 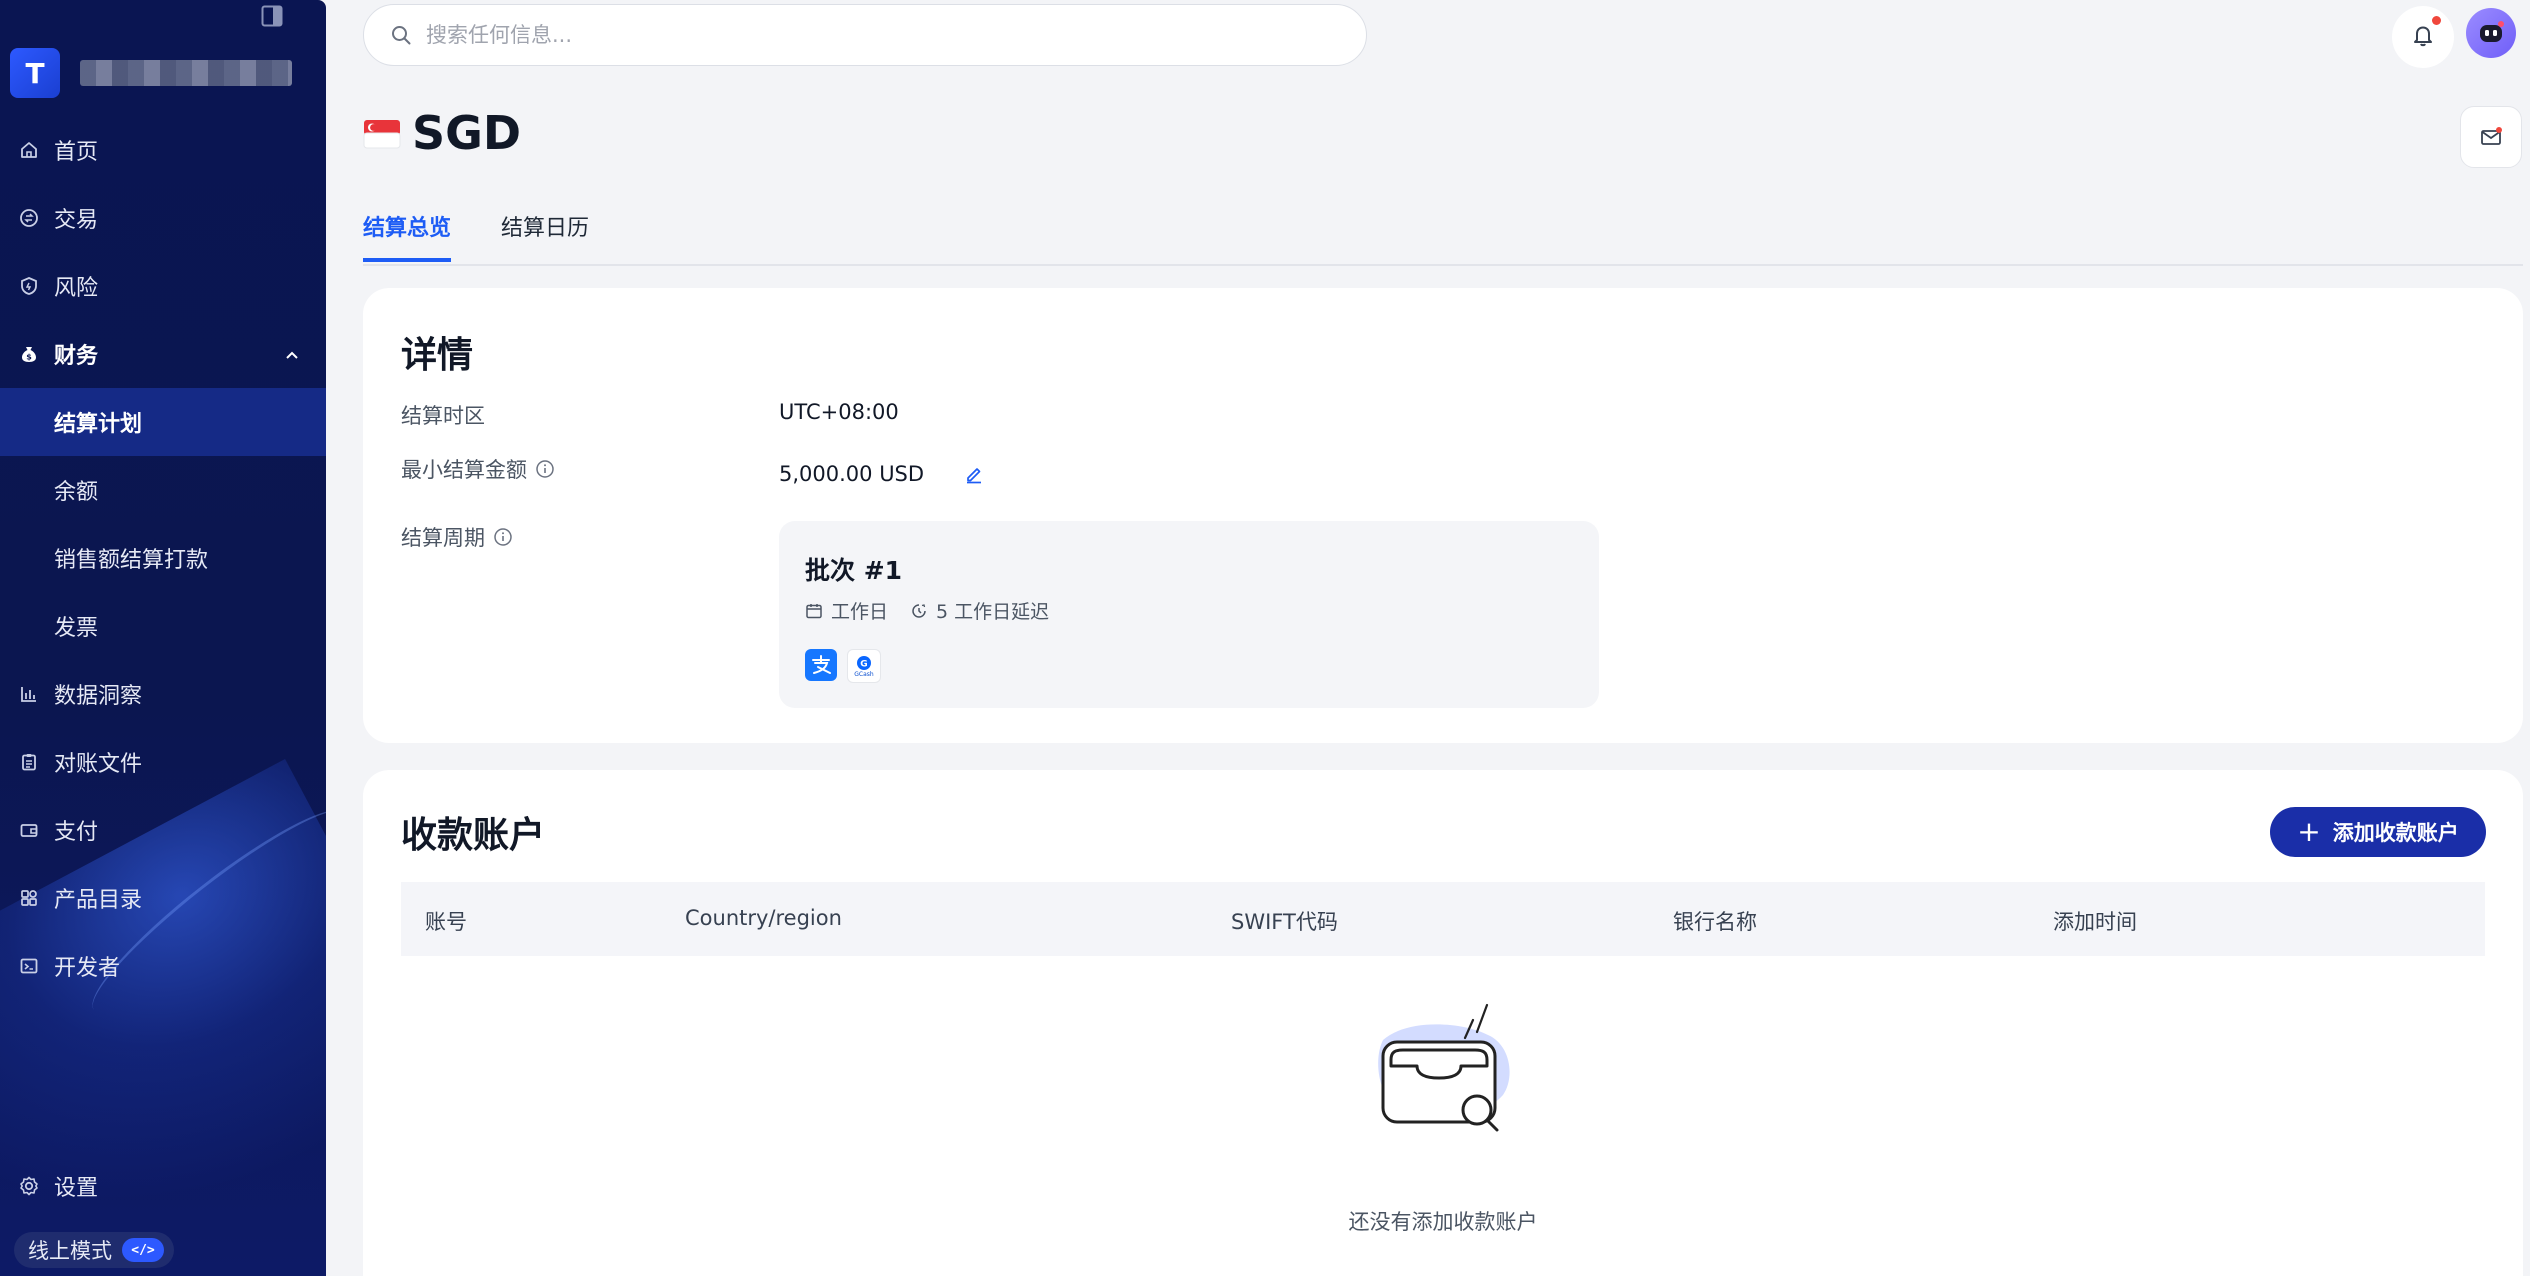 What do you see at coordinates (29, 830) in the screenshot?
I see `wallet-icon` at bounding box center [29, 830].